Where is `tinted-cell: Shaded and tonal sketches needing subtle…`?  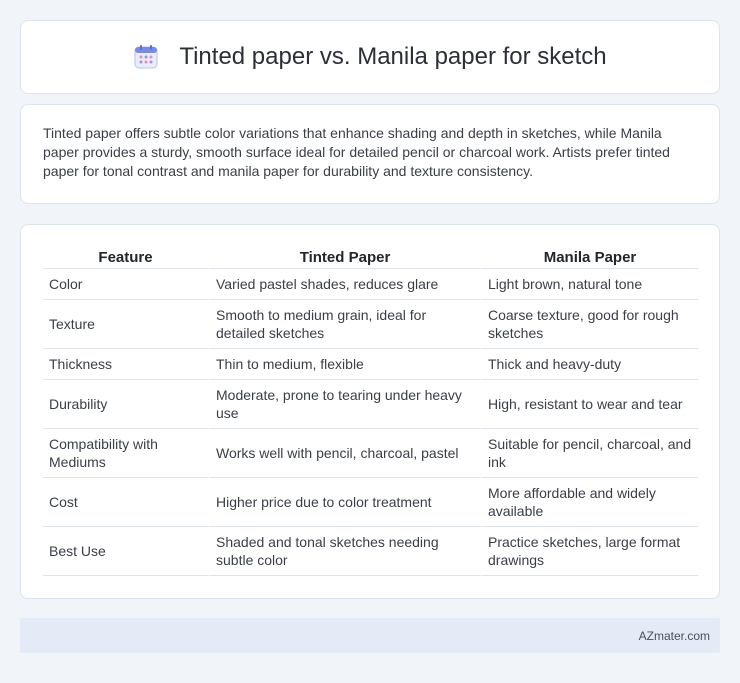 tinted-cell: Shaded and tonal sketches needing subtle… is located at coordinates (344, 551).